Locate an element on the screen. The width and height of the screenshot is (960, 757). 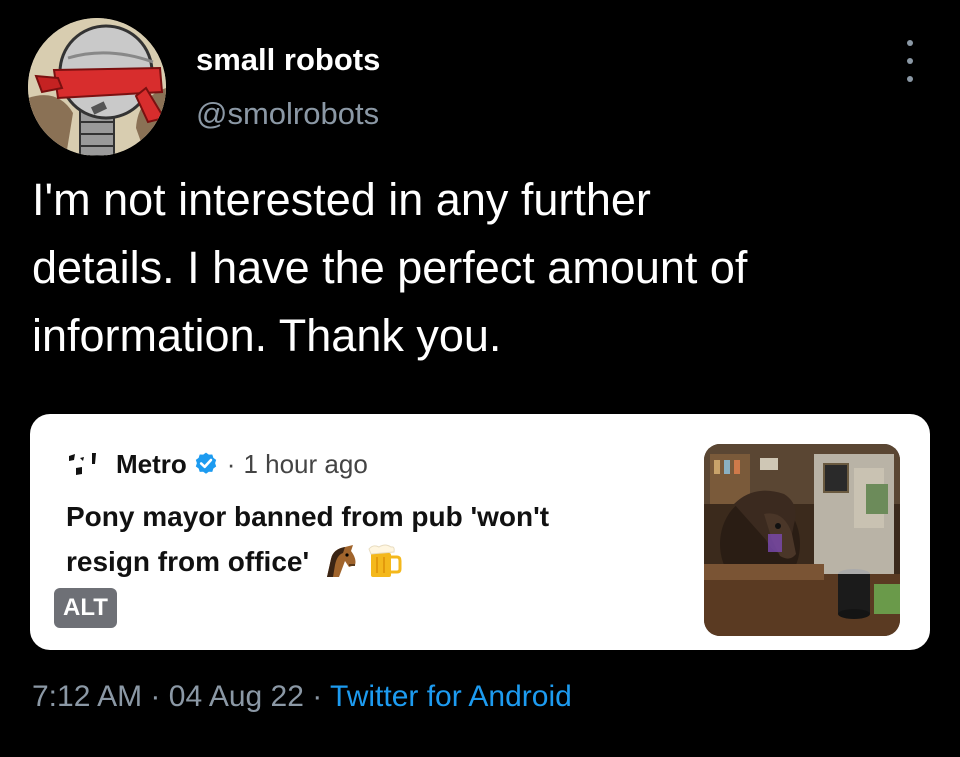
quoted-headline-line-2: resign from office' is located at coordinates (371, 561).